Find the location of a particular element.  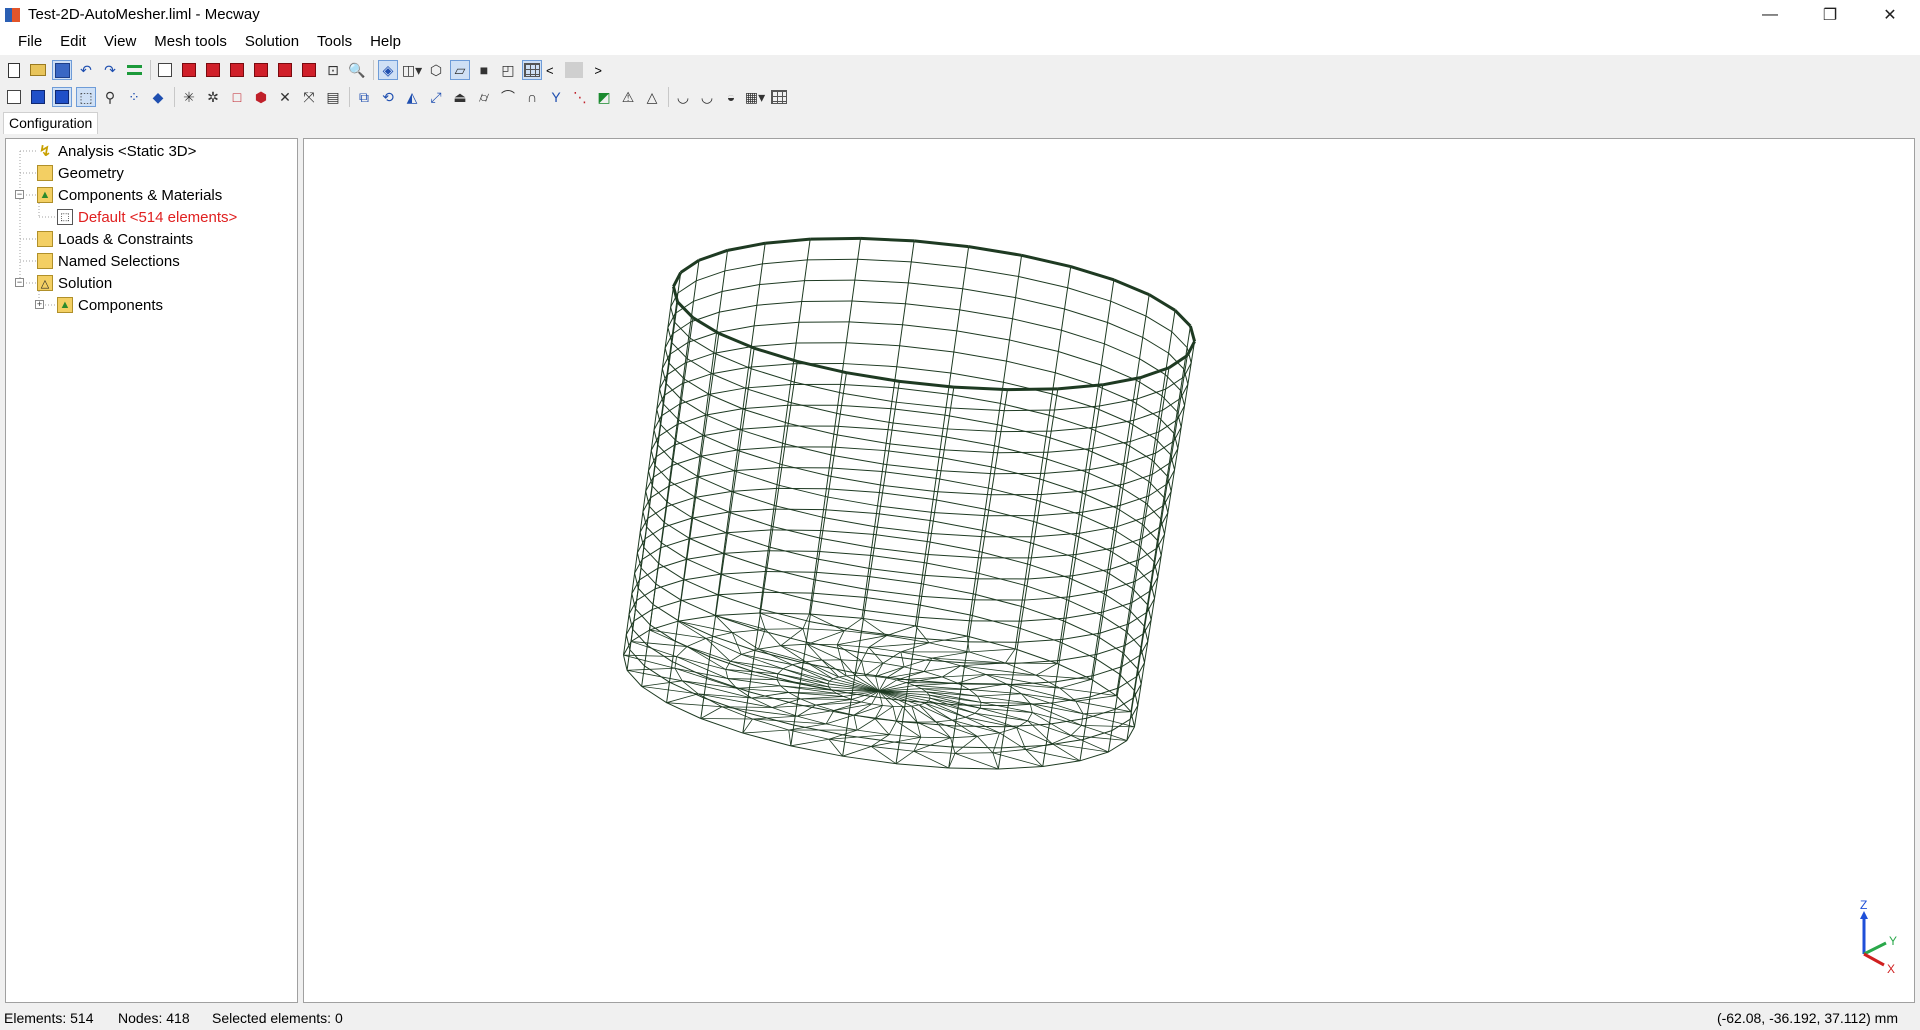

tree-item-named-selections: Named Selections is located at coordinates (108, 261).